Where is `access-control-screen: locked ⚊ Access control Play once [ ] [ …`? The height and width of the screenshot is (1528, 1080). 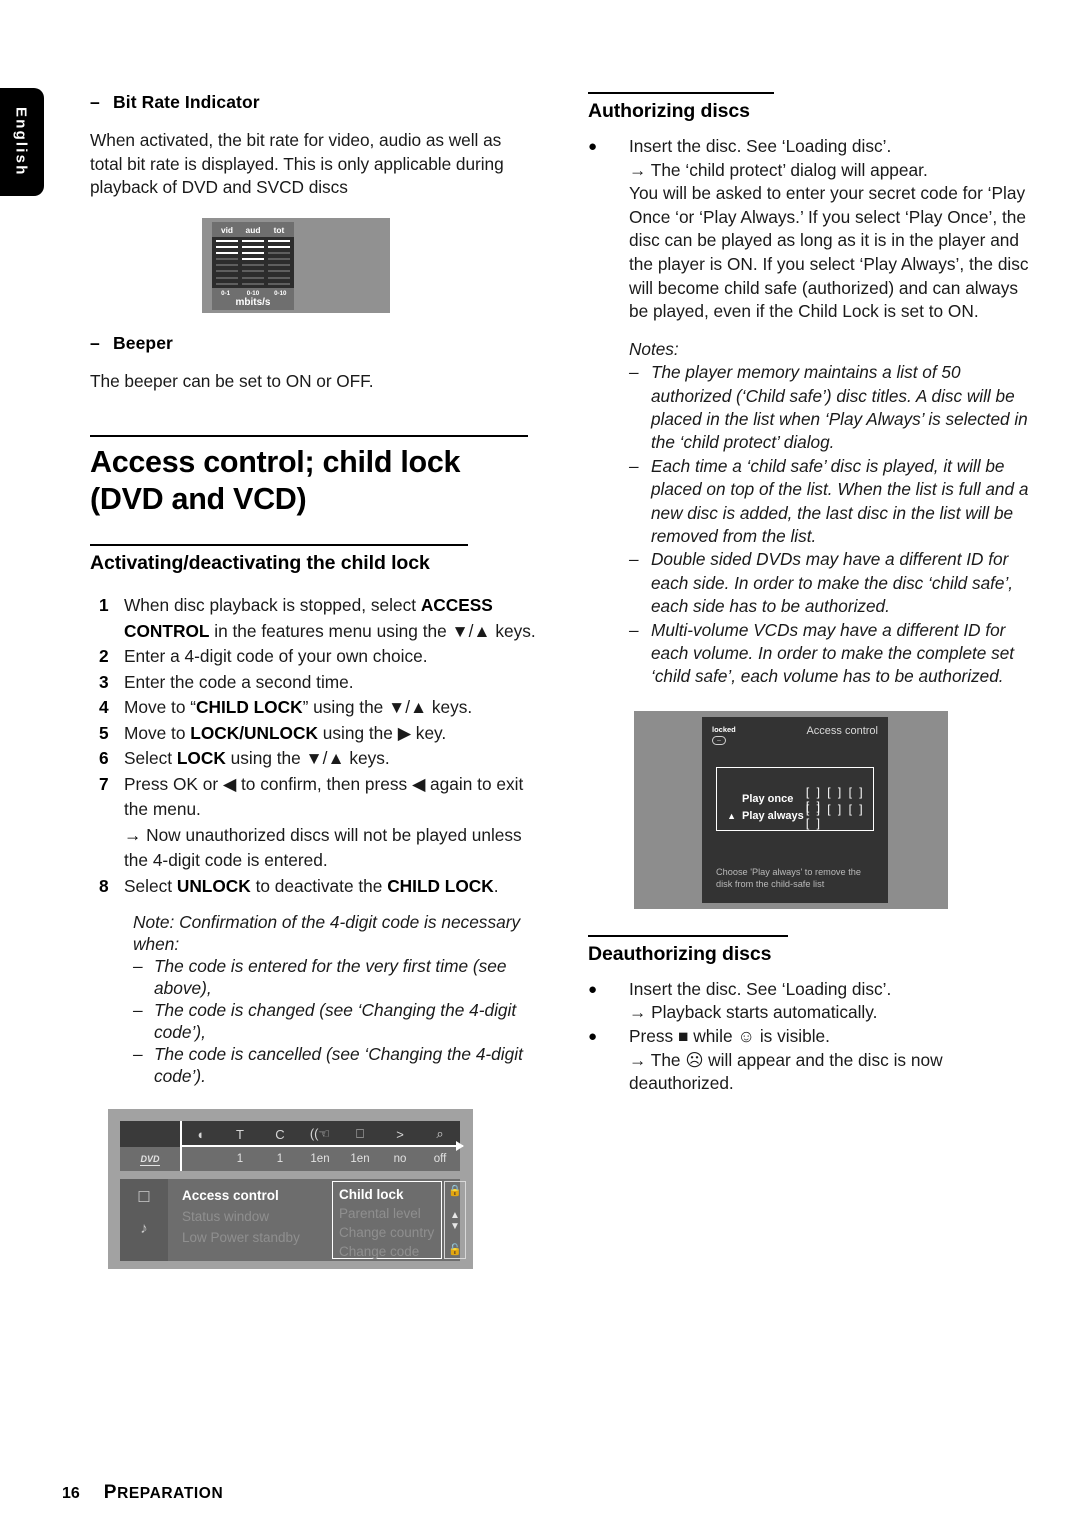 access-control-screen: locked ⚊ Access control Play once [ ] [ … is located at coordinates (795, 809).